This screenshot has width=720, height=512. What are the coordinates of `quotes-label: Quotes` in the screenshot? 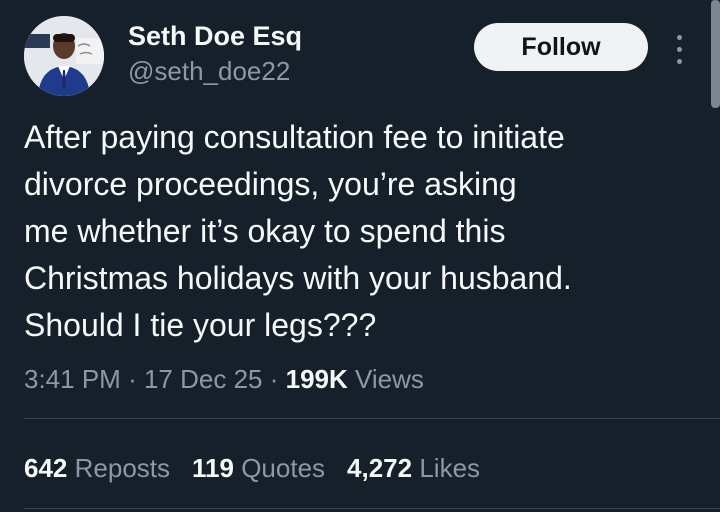 It's located at (283, 468).